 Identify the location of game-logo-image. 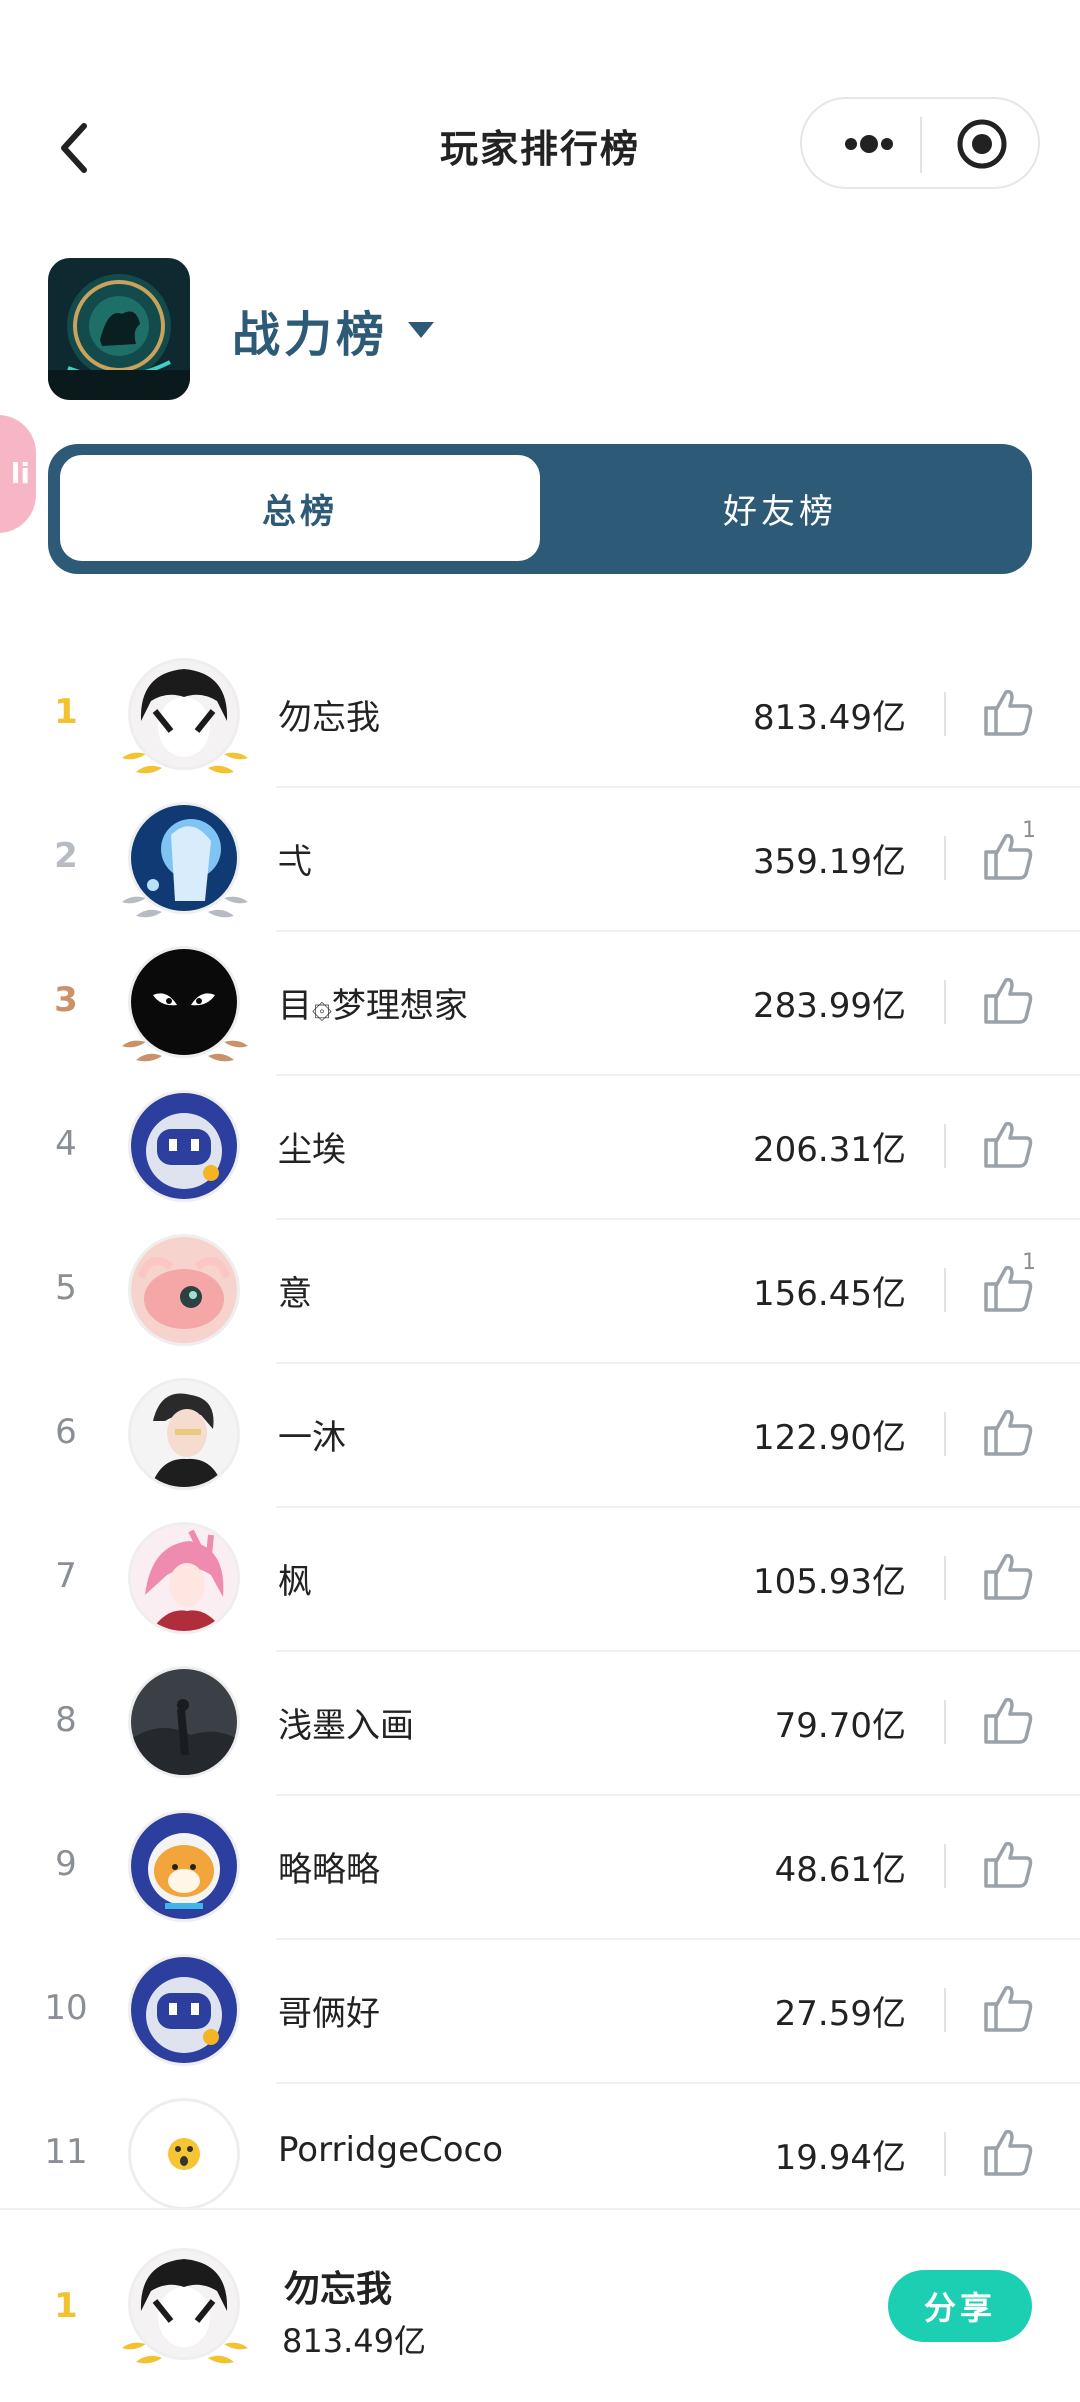
(119, 329).